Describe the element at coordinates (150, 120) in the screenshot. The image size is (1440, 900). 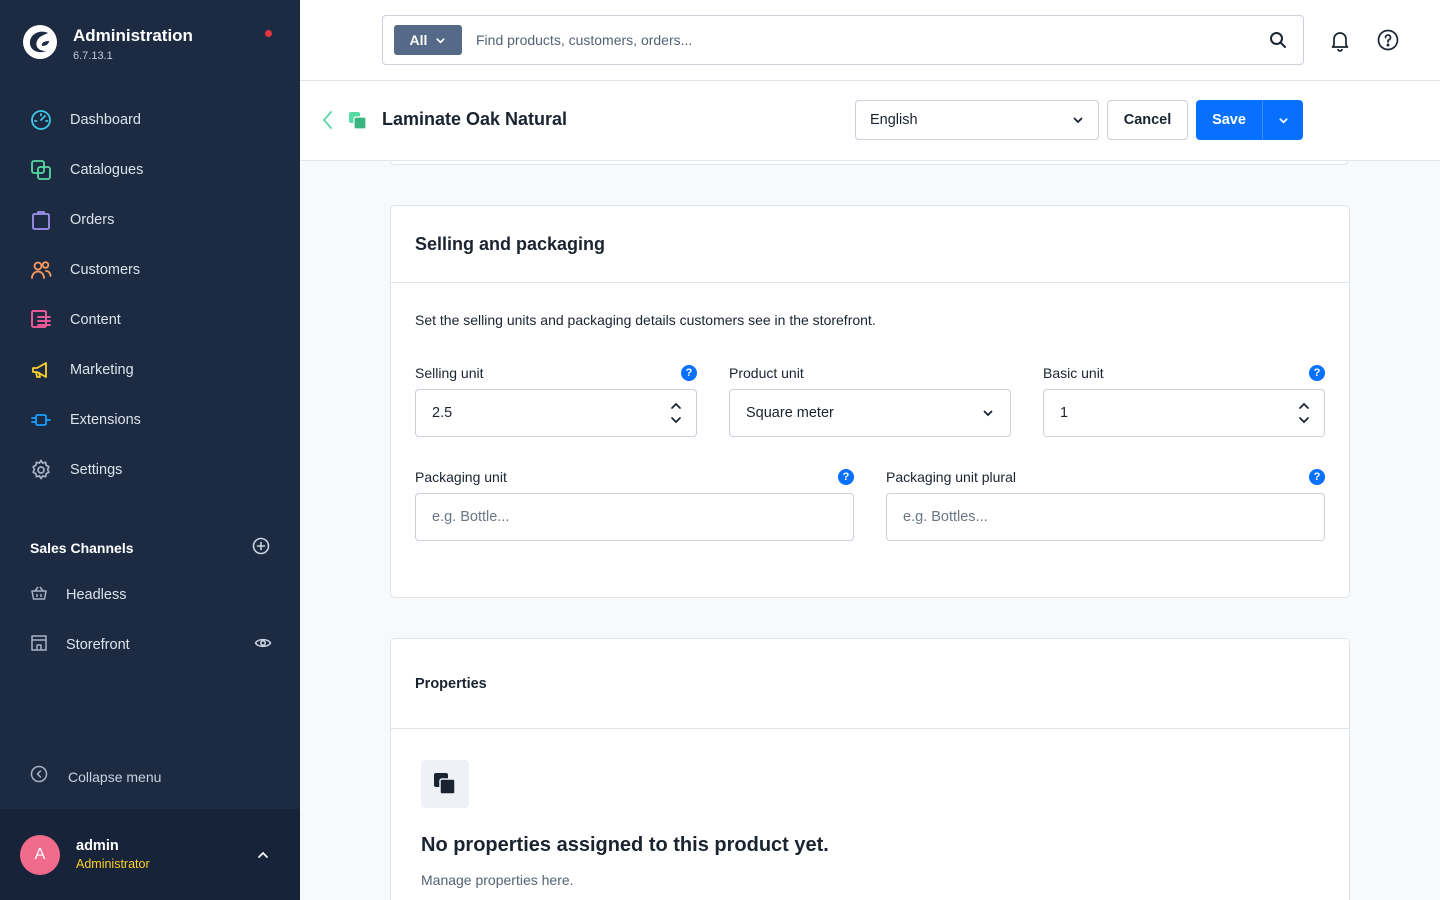
I see `sidebar-item-dashboard: Dashboard` at that location.